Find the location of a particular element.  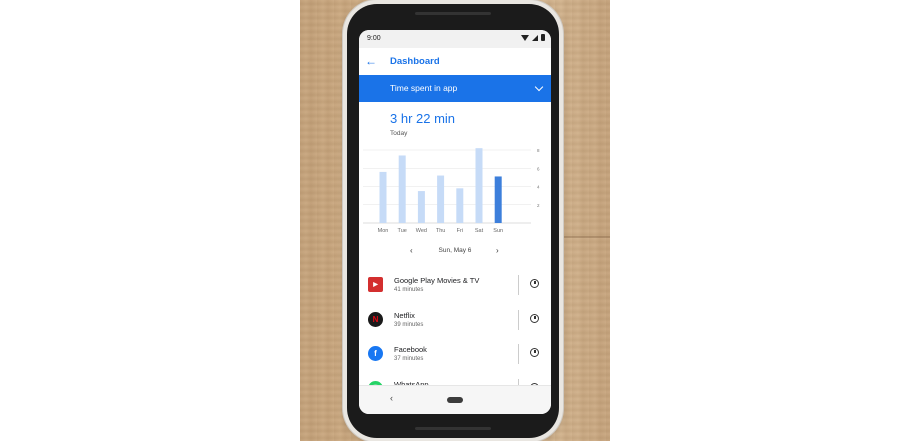

app-glyph: f is located at coordinates (375, 353).